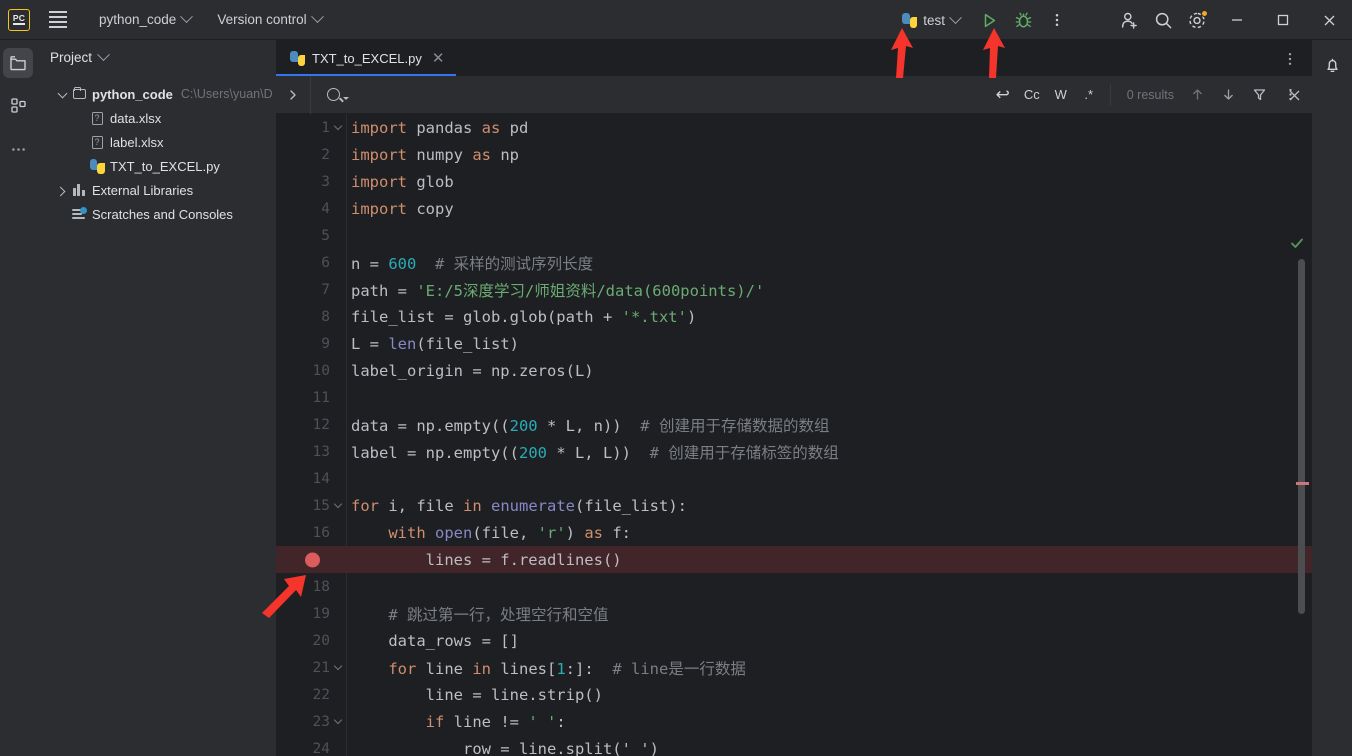  Describe the element at coordinates (1057, 20) in the screenshot. I see `more-actions-button` at that location.